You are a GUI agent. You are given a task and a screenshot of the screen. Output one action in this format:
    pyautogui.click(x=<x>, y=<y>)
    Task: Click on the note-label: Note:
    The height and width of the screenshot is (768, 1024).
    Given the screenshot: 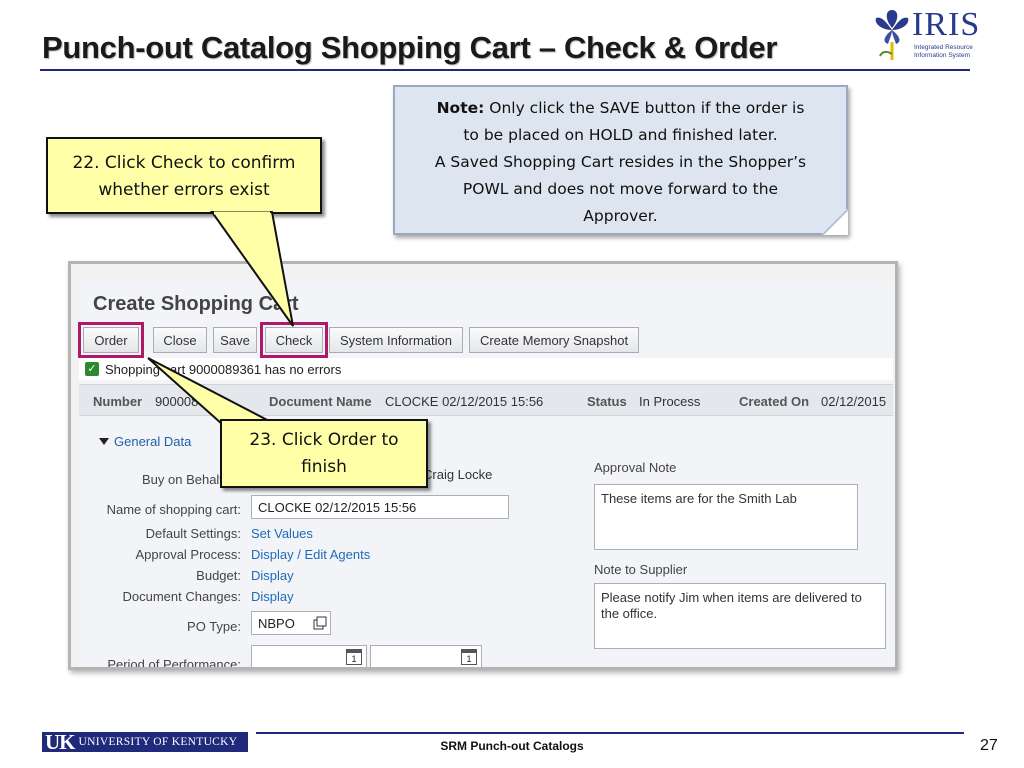 What is the action you would take?
    pyautogui.click(x=460, y=108)
    